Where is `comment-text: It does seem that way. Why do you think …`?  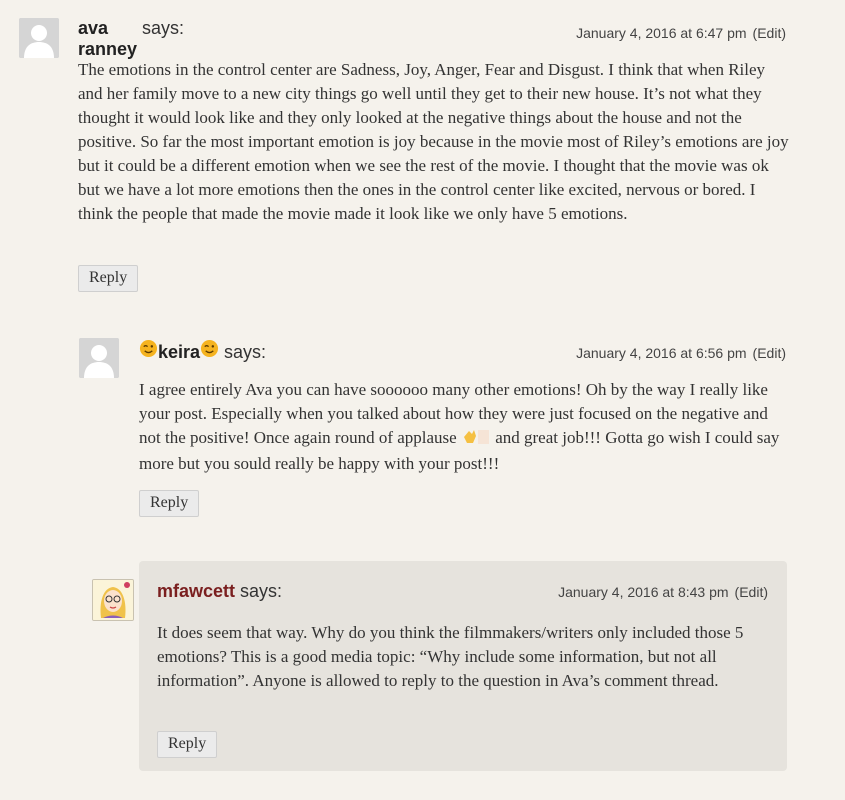 comment-text: It does seem that way. Why do you think … is located at coordinates (450, 656).